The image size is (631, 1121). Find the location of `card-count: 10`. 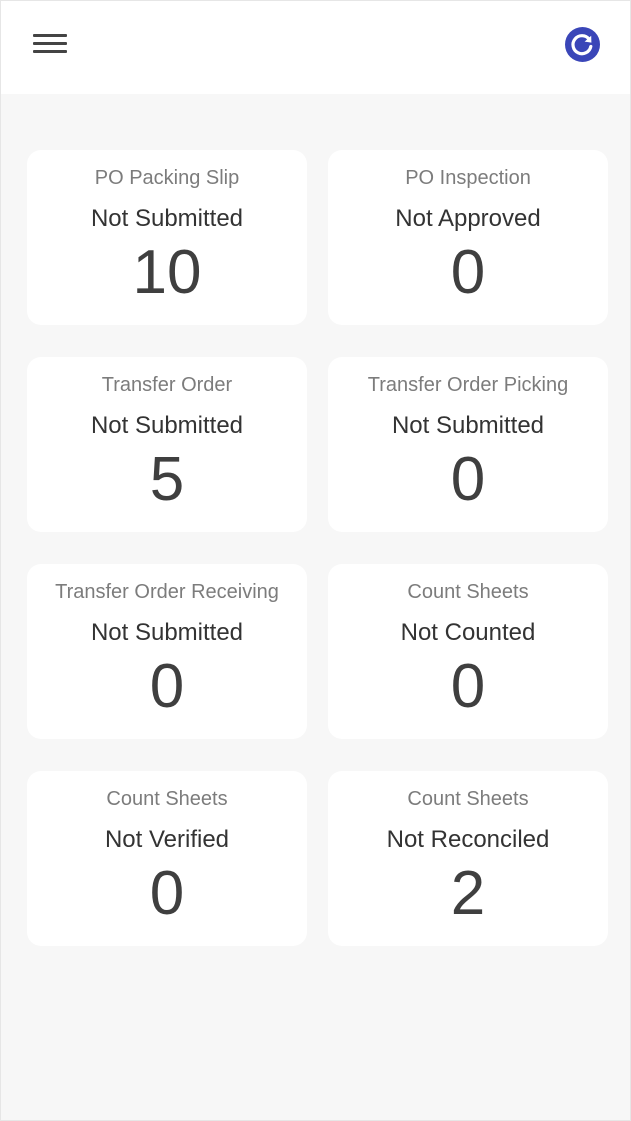

card-count: 10 is located at coordinates (167, 272).